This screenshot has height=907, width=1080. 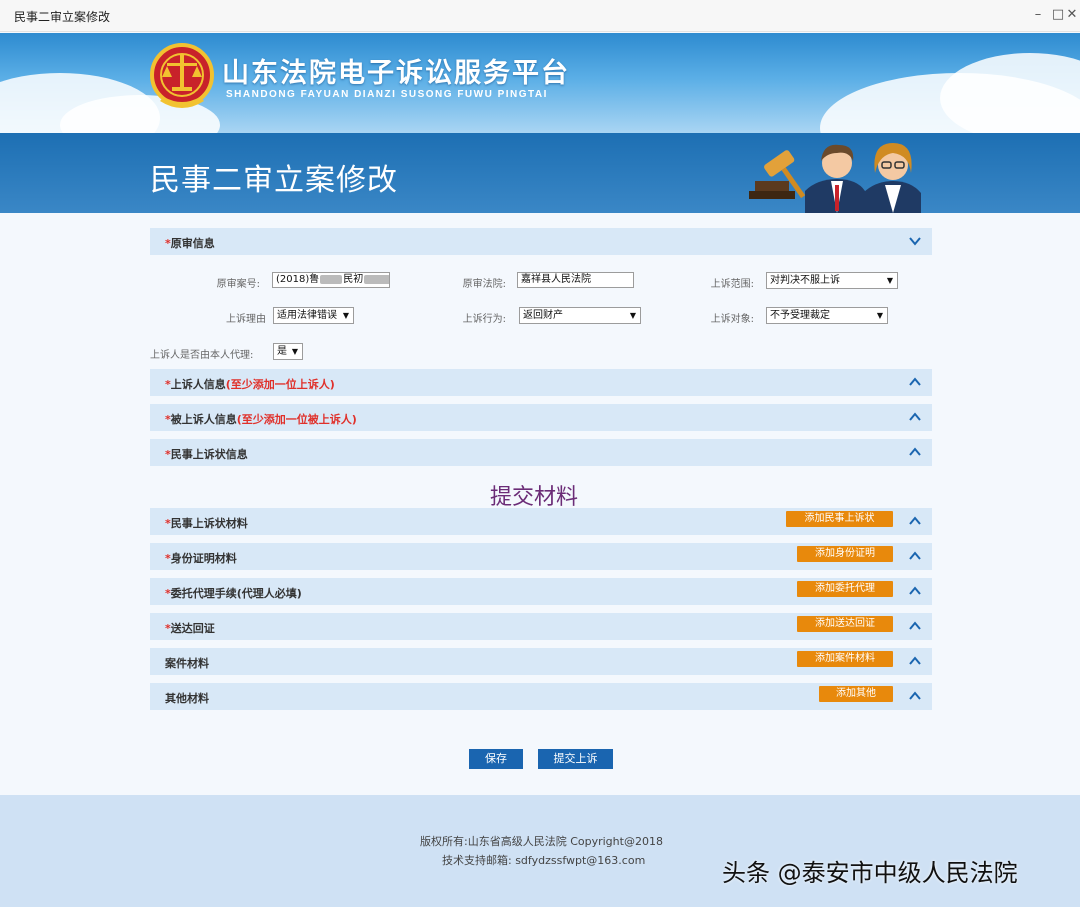 What do you see at coordinates (541, 556) in the screenshot?
I see `material-row: *身份证明材料 添加身份证明` at bounding box center [541, 556].